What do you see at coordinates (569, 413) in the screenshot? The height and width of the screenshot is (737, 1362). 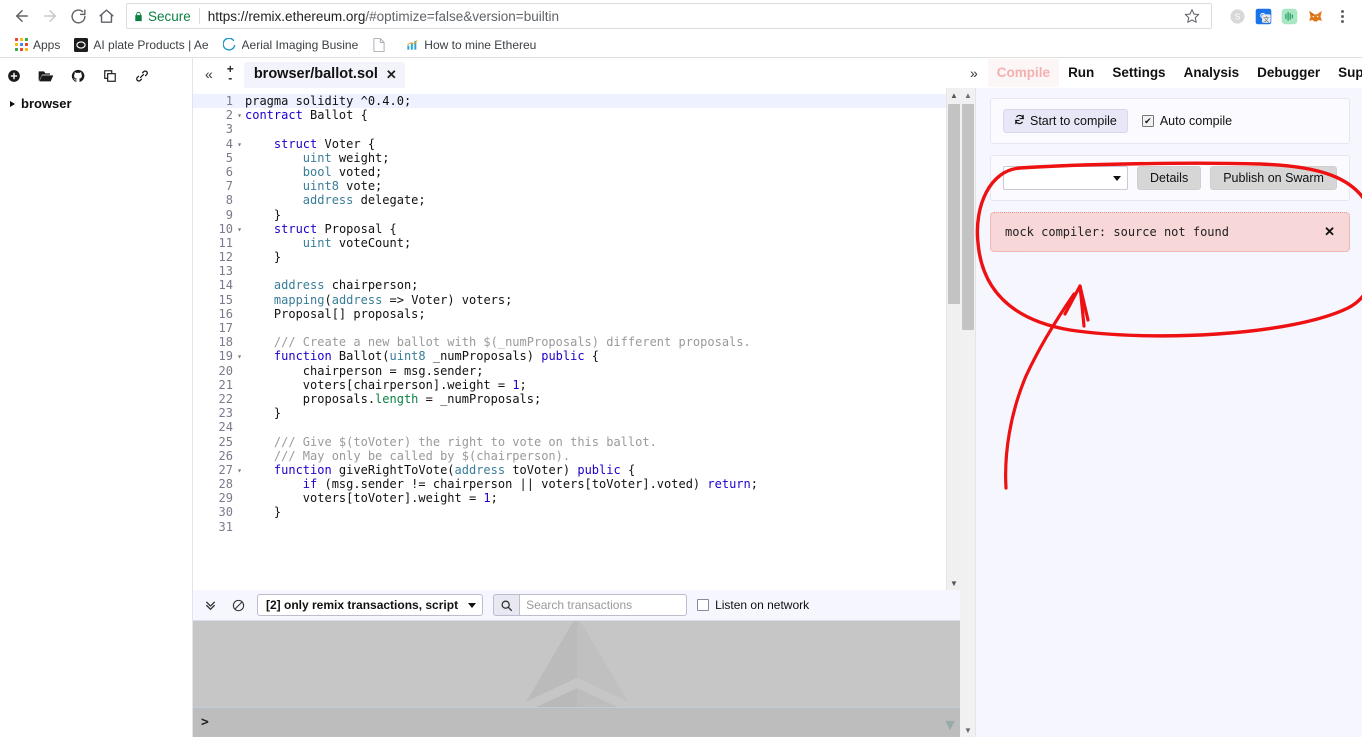 I see `code-line: 23 }` at bounding box center [569, 413].